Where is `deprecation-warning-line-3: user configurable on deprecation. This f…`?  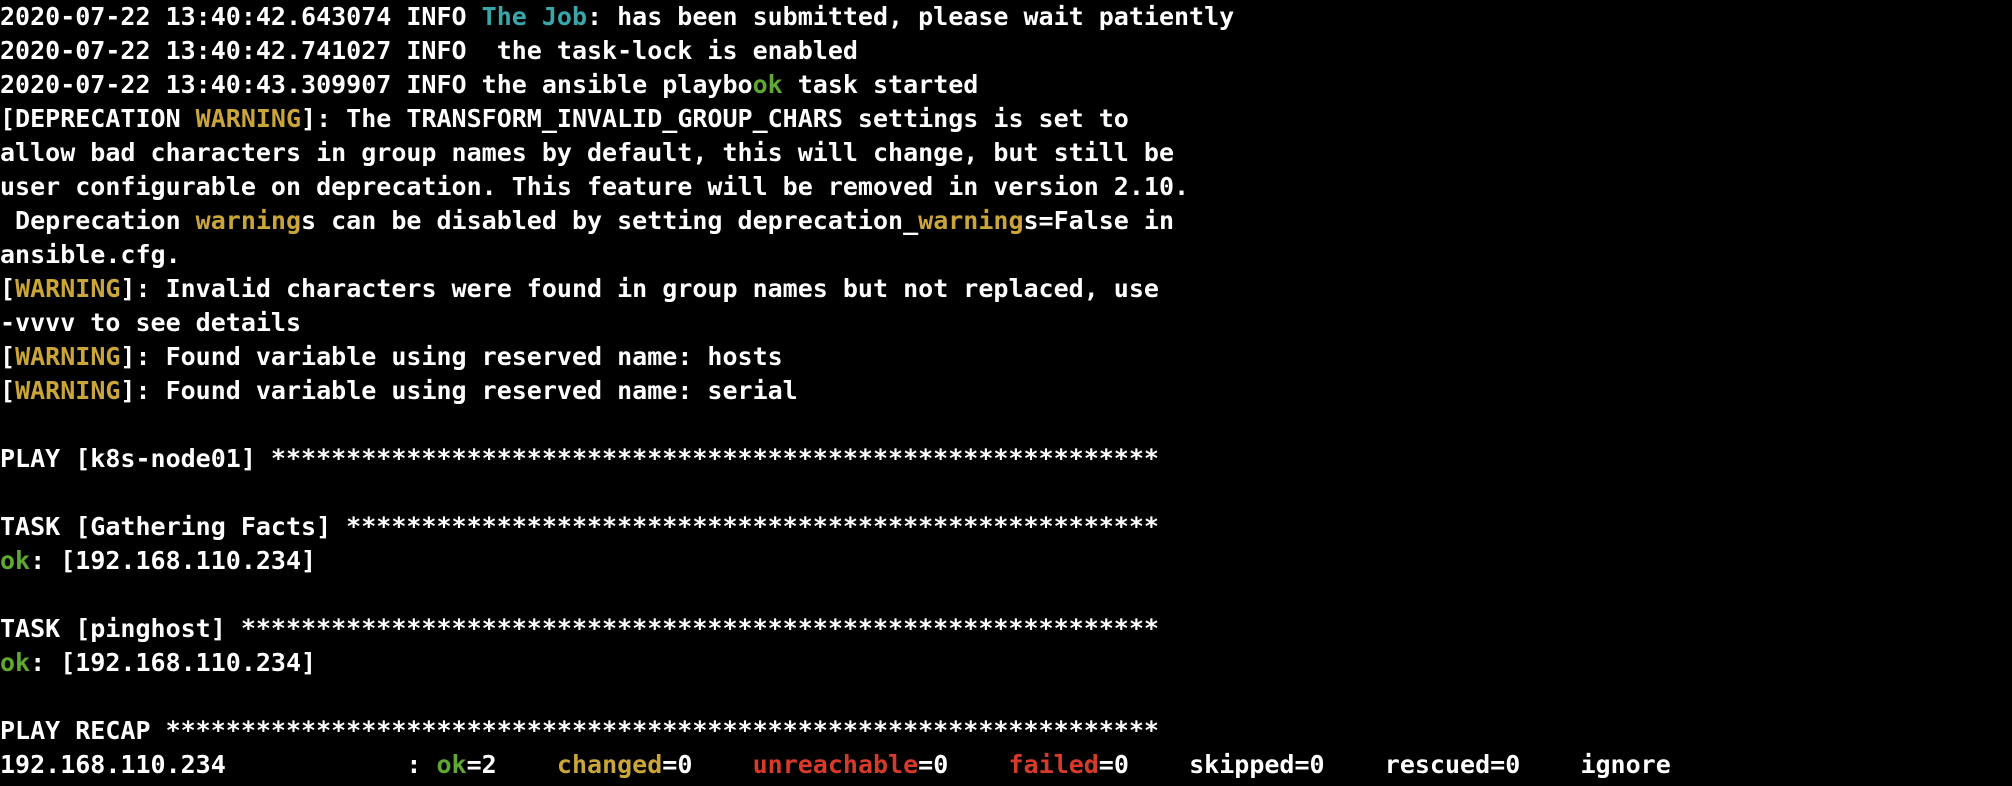
deprecation-warning-line-3: user configurable on deprecation. This f… is located at coordinates (595, 186).